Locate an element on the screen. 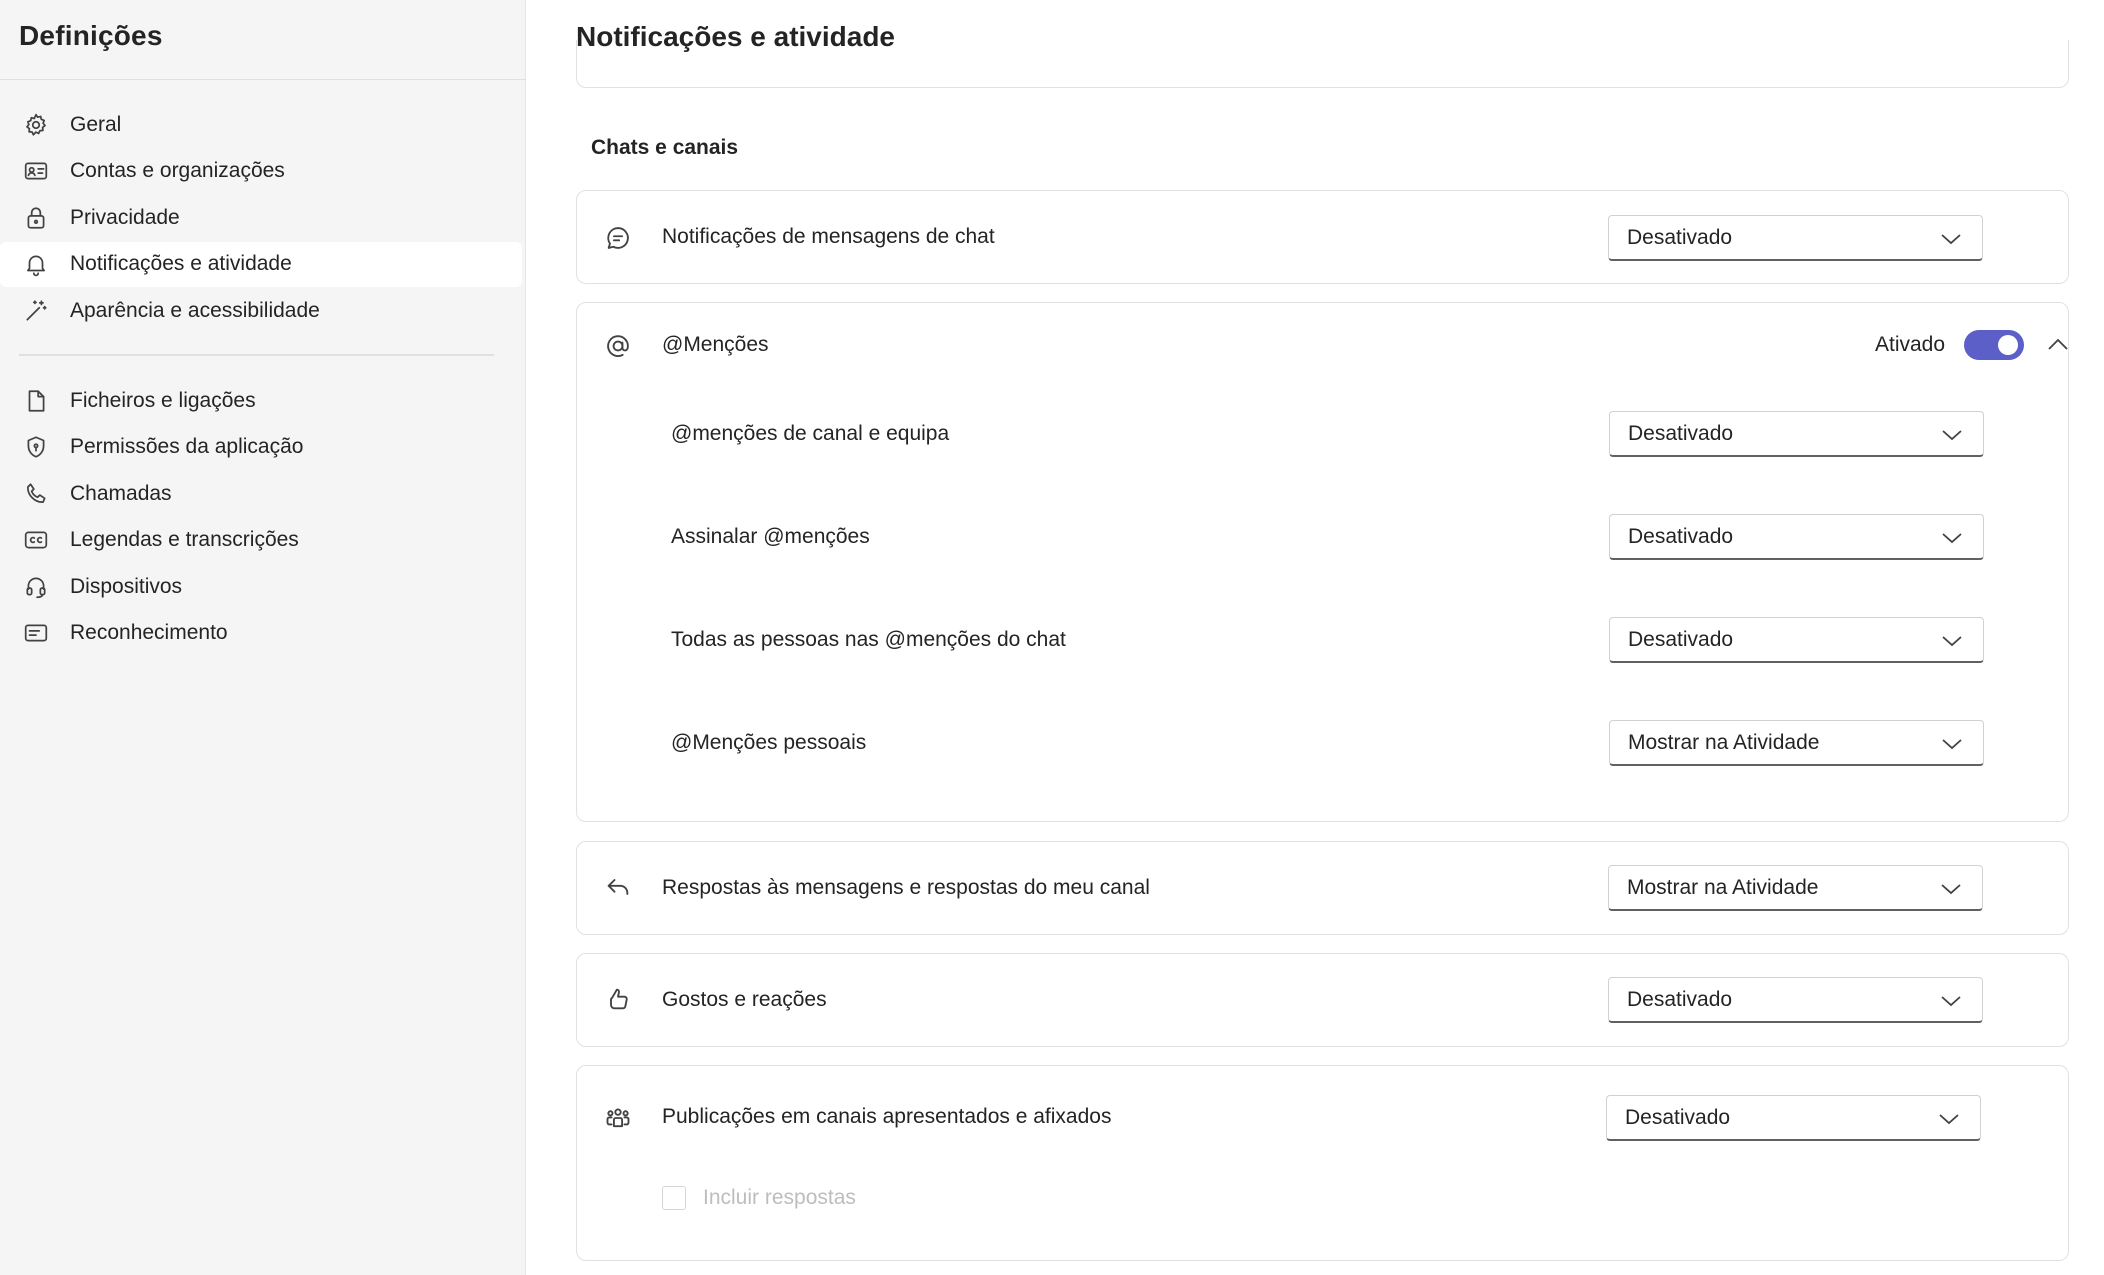  sidebar-item-label: Notificações e atividade is located at coordinates (181, 263).